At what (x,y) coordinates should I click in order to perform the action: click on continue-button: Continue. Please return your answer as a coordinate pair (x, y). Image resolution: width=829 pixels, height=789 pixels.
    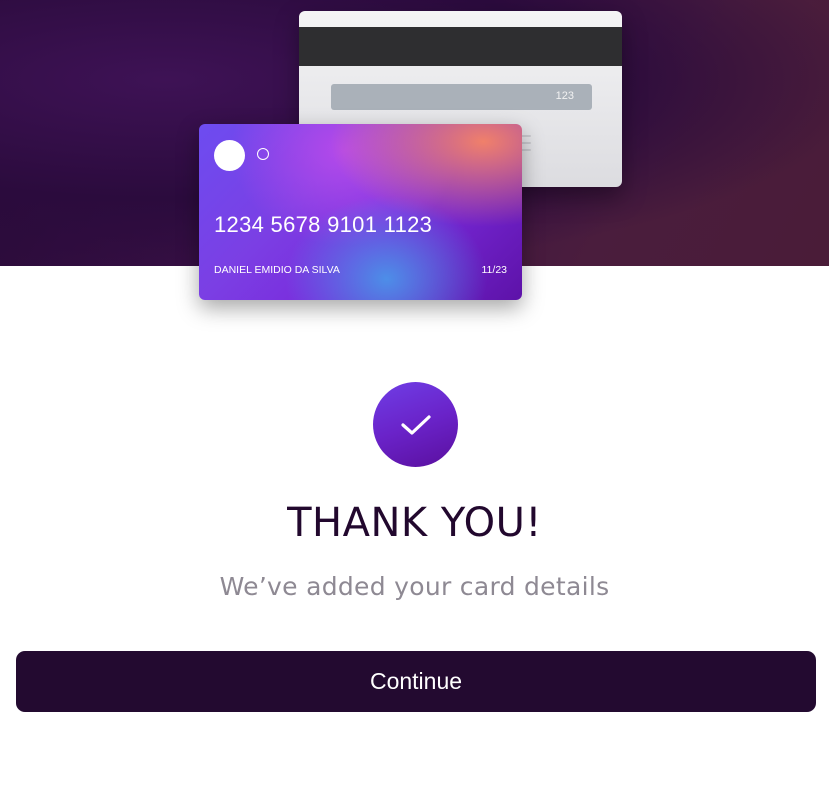
    Looking at the image, I should click on (416, 681).